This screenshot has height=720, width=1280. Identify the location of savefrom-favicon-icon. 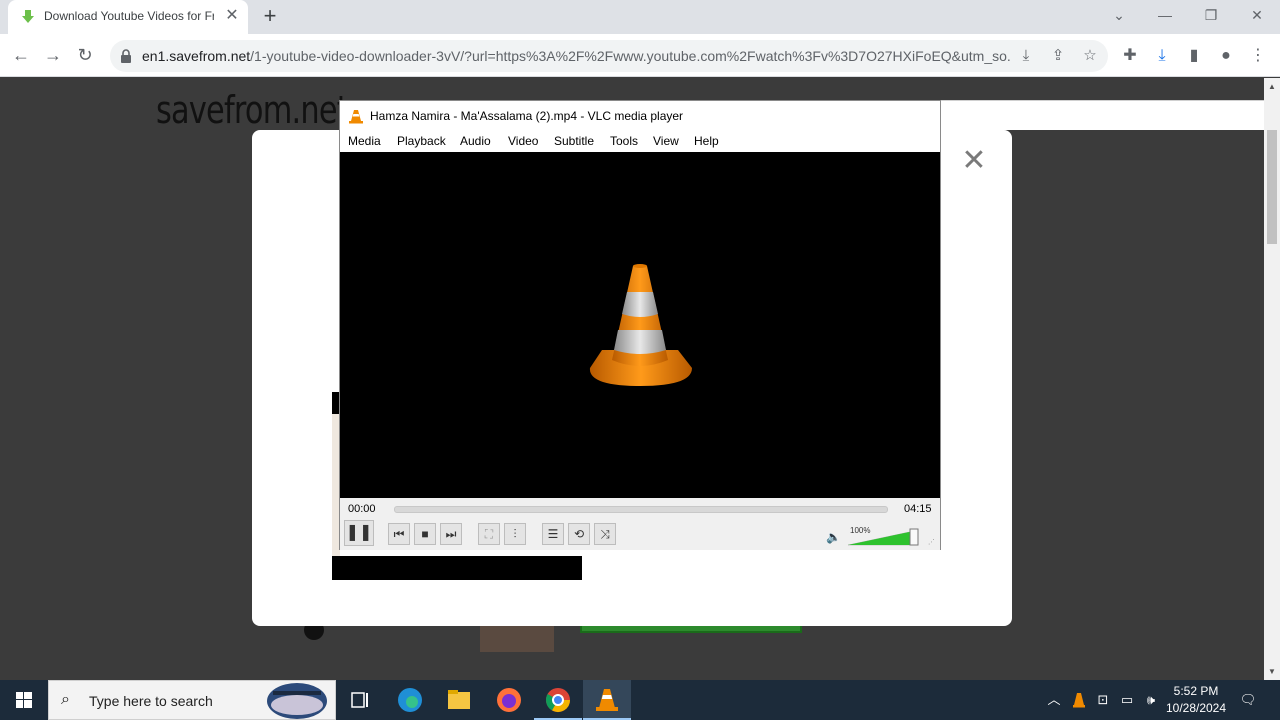
(28, 16).